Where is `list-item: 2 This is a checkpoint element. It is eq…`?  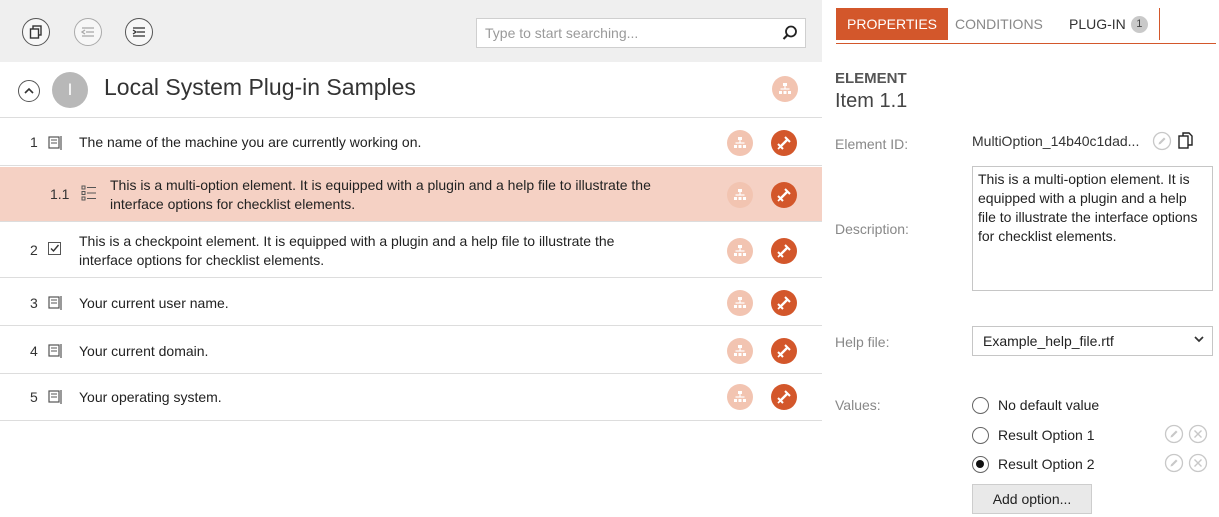 list-item: 2 This is a checkpoint element. It is eq… is located at coordinates (411, 250).